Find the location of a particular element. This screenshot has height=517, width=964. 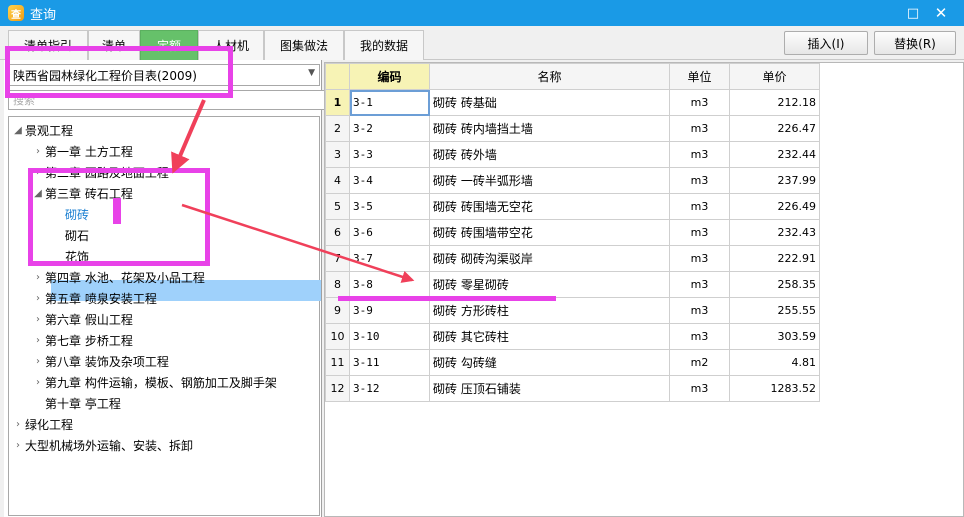

cell-code: 3-12 is located at coordinates (389, 388).